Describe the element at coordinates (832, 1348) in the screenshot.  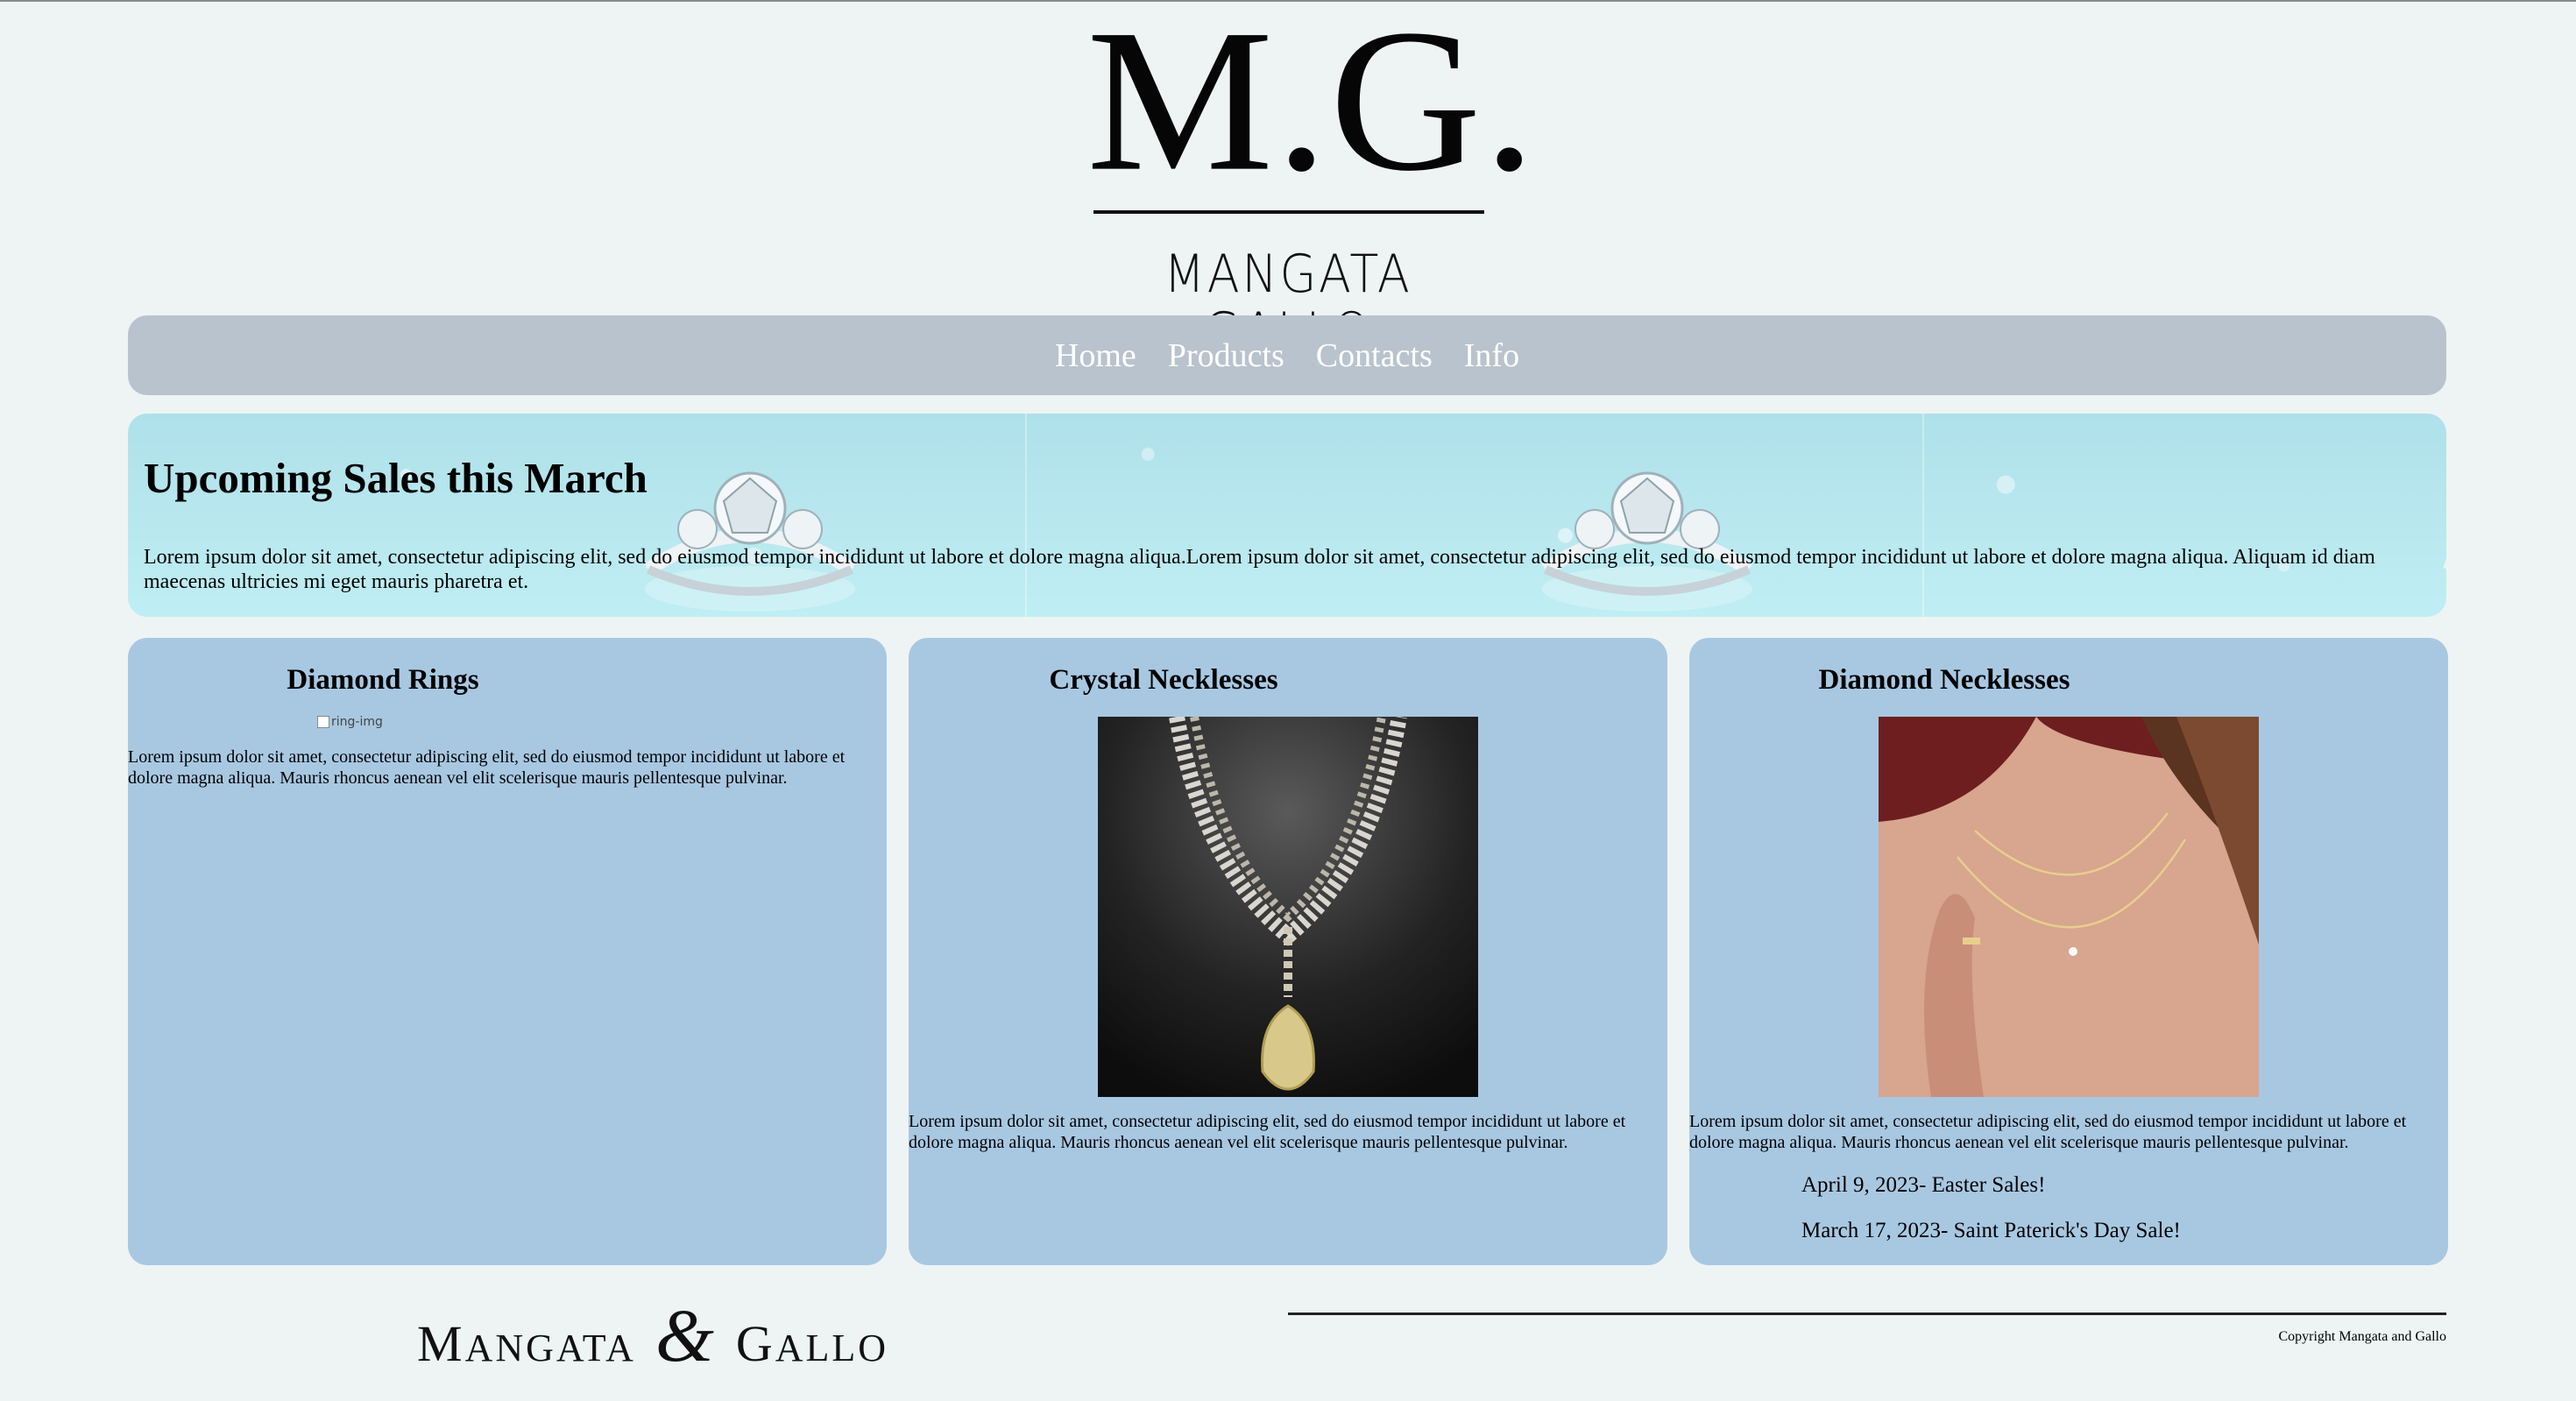
I see `footer-logo-text-allo: ALLO` at that location.